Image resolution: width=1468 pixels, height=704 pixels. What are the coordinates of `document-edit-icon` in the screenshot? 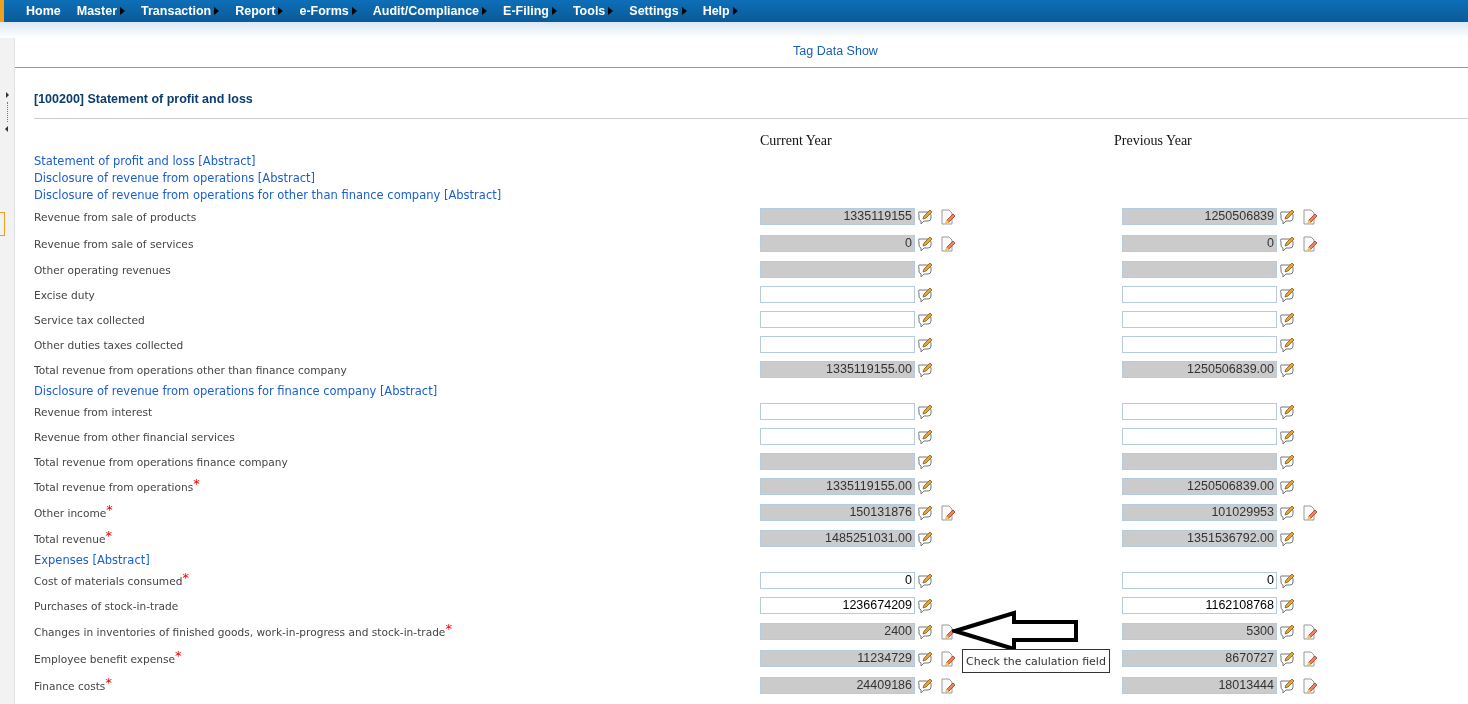 It's located at (947, 631).